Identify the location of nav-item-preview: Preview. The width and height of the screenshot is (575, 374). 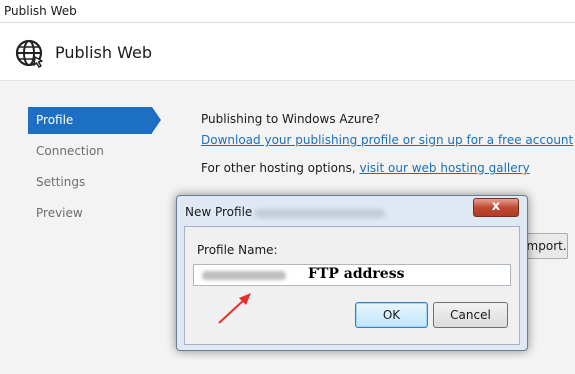
(88, 213).